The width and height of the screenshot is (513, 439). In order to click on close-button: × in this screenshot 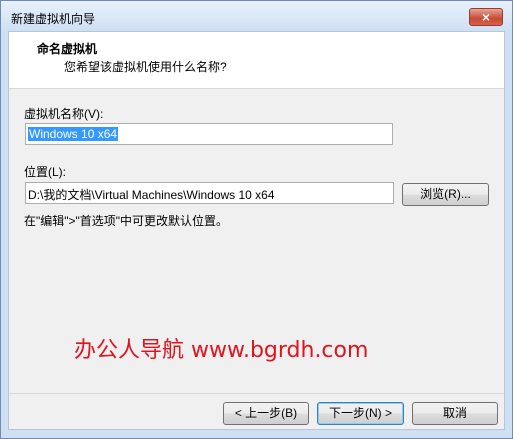, I will do `click(486, 17)`.